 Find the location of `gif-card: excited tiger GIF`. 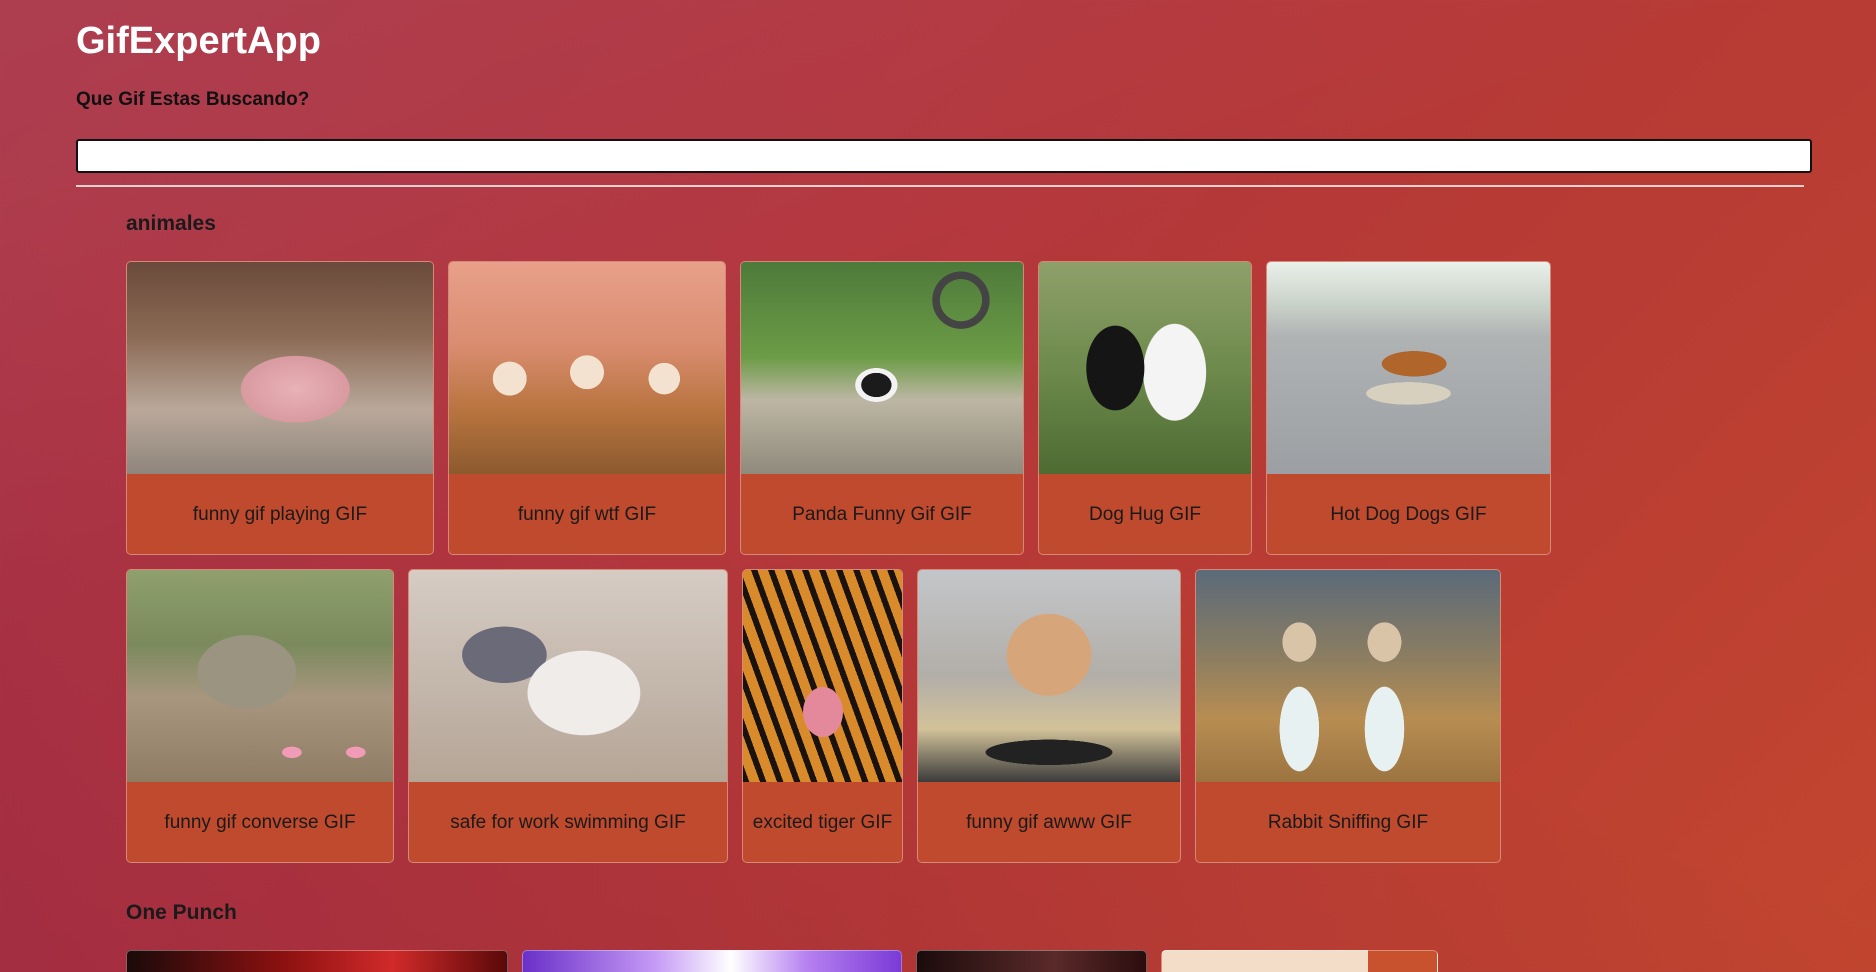

gif-card: excited tiger GIF is located at coordinates (822, 716).